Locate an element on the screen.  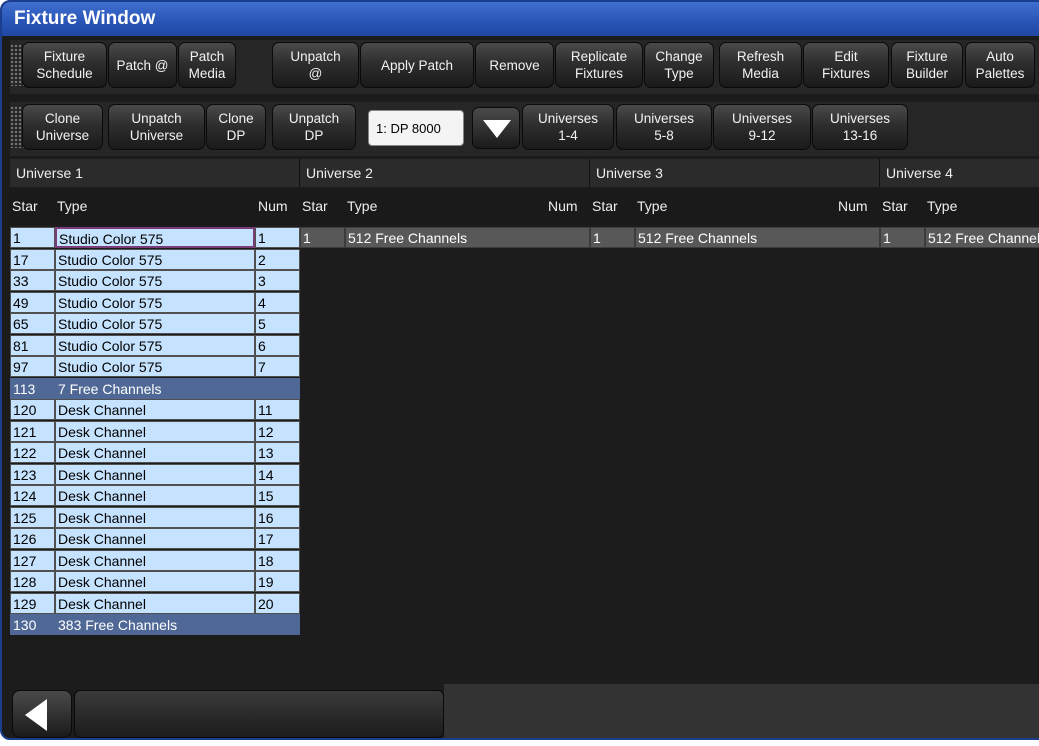
cell-num: 5 is located at coordinates (277, 323).